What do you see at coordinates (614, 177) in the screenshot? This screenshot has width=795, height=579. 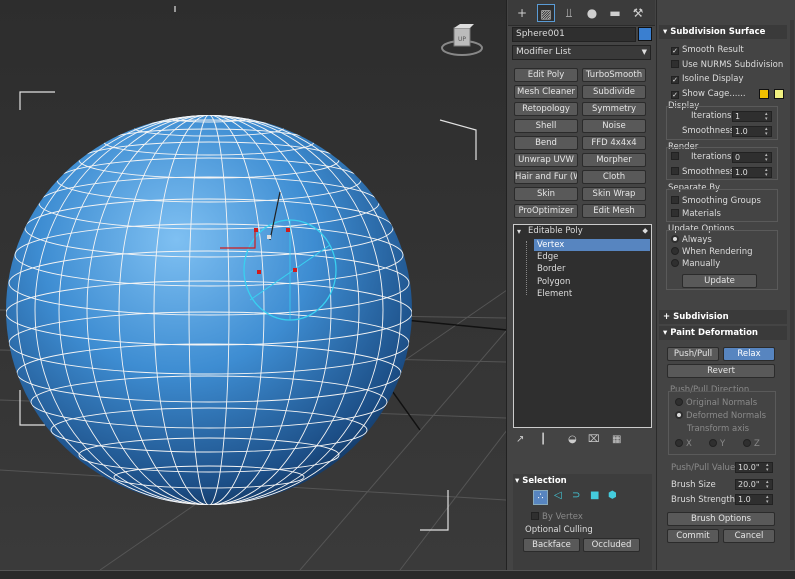 I see `mod-button-cloth: Cloth` at bounding box center [614, 177].